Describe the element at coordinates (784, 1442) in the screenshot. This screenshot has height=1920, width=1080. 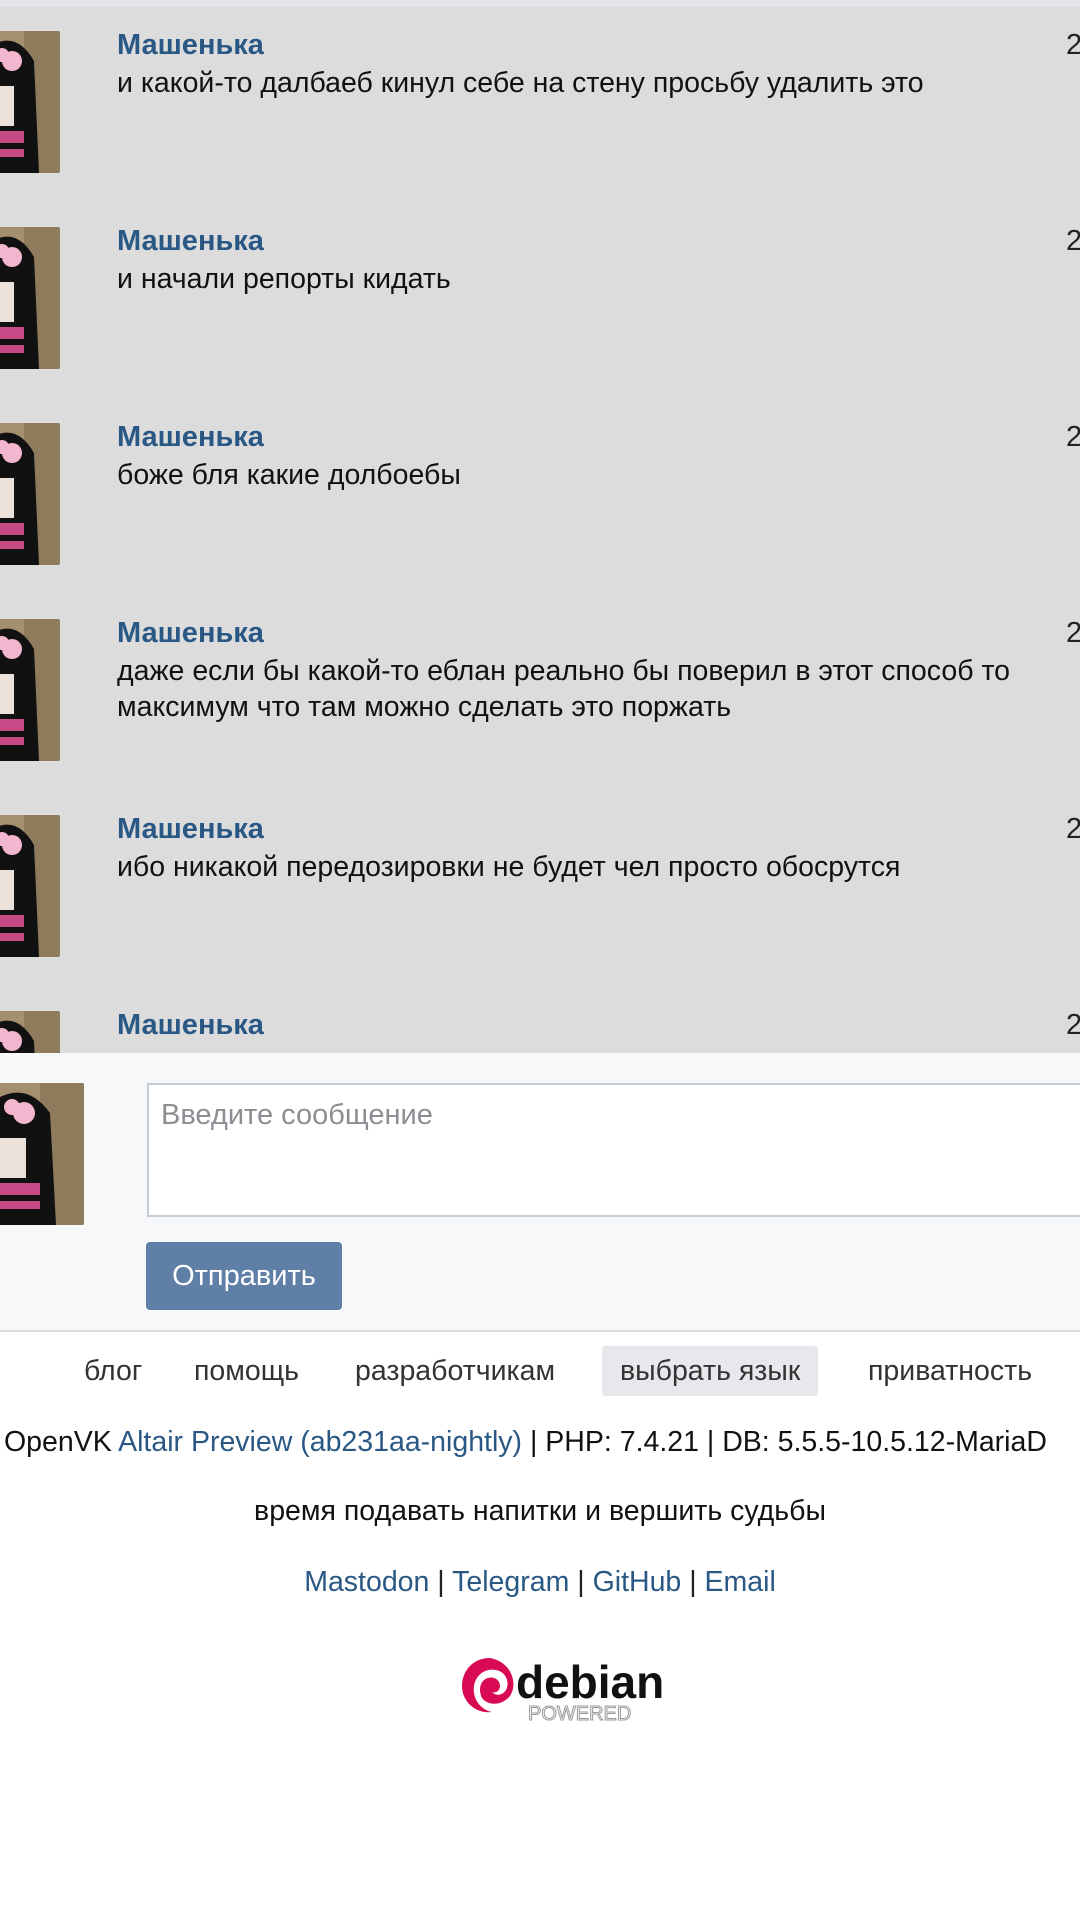
I see `version-suffix: | PHP: 7.4.21 | DB: 5.5.5-10.5.12-MariaD` at that location.